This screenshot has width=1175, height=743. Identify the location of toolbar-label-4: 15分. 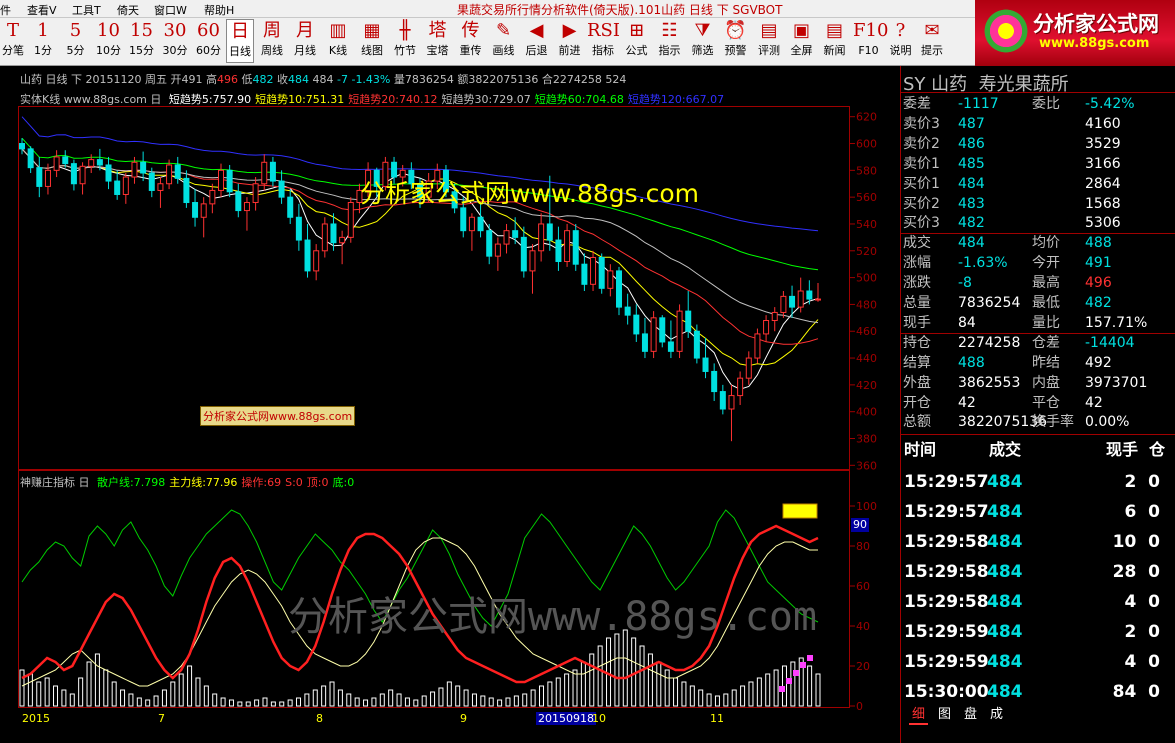
(141, 50).